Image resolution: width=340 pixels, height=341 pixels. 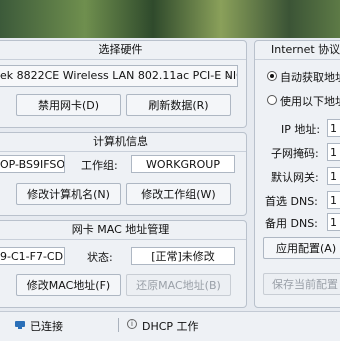 I want to click on gateway-field: 1, so click(x=333, y=176).